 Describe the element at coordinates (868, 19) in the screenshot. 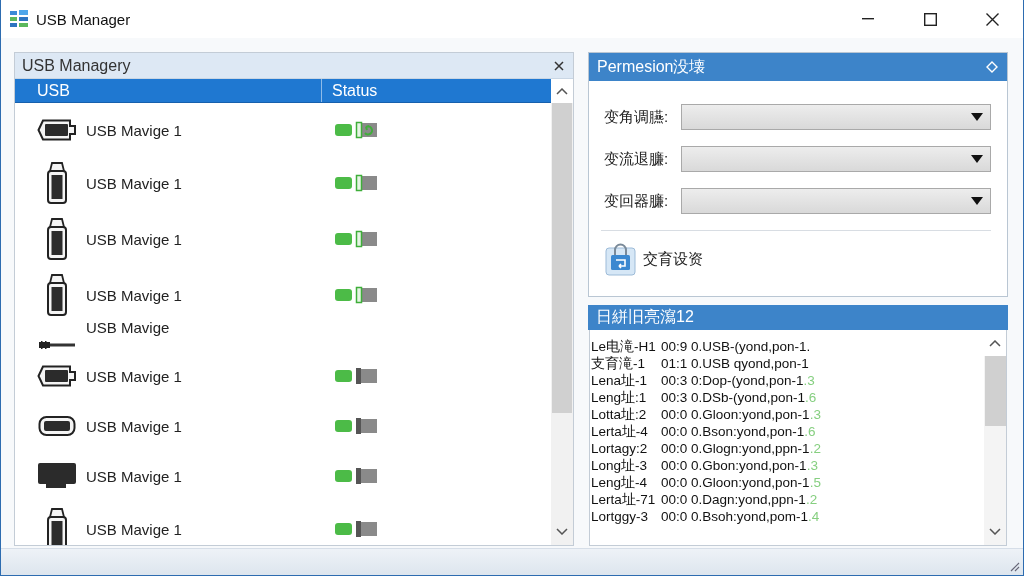

I see `minimize-icon` at that location.